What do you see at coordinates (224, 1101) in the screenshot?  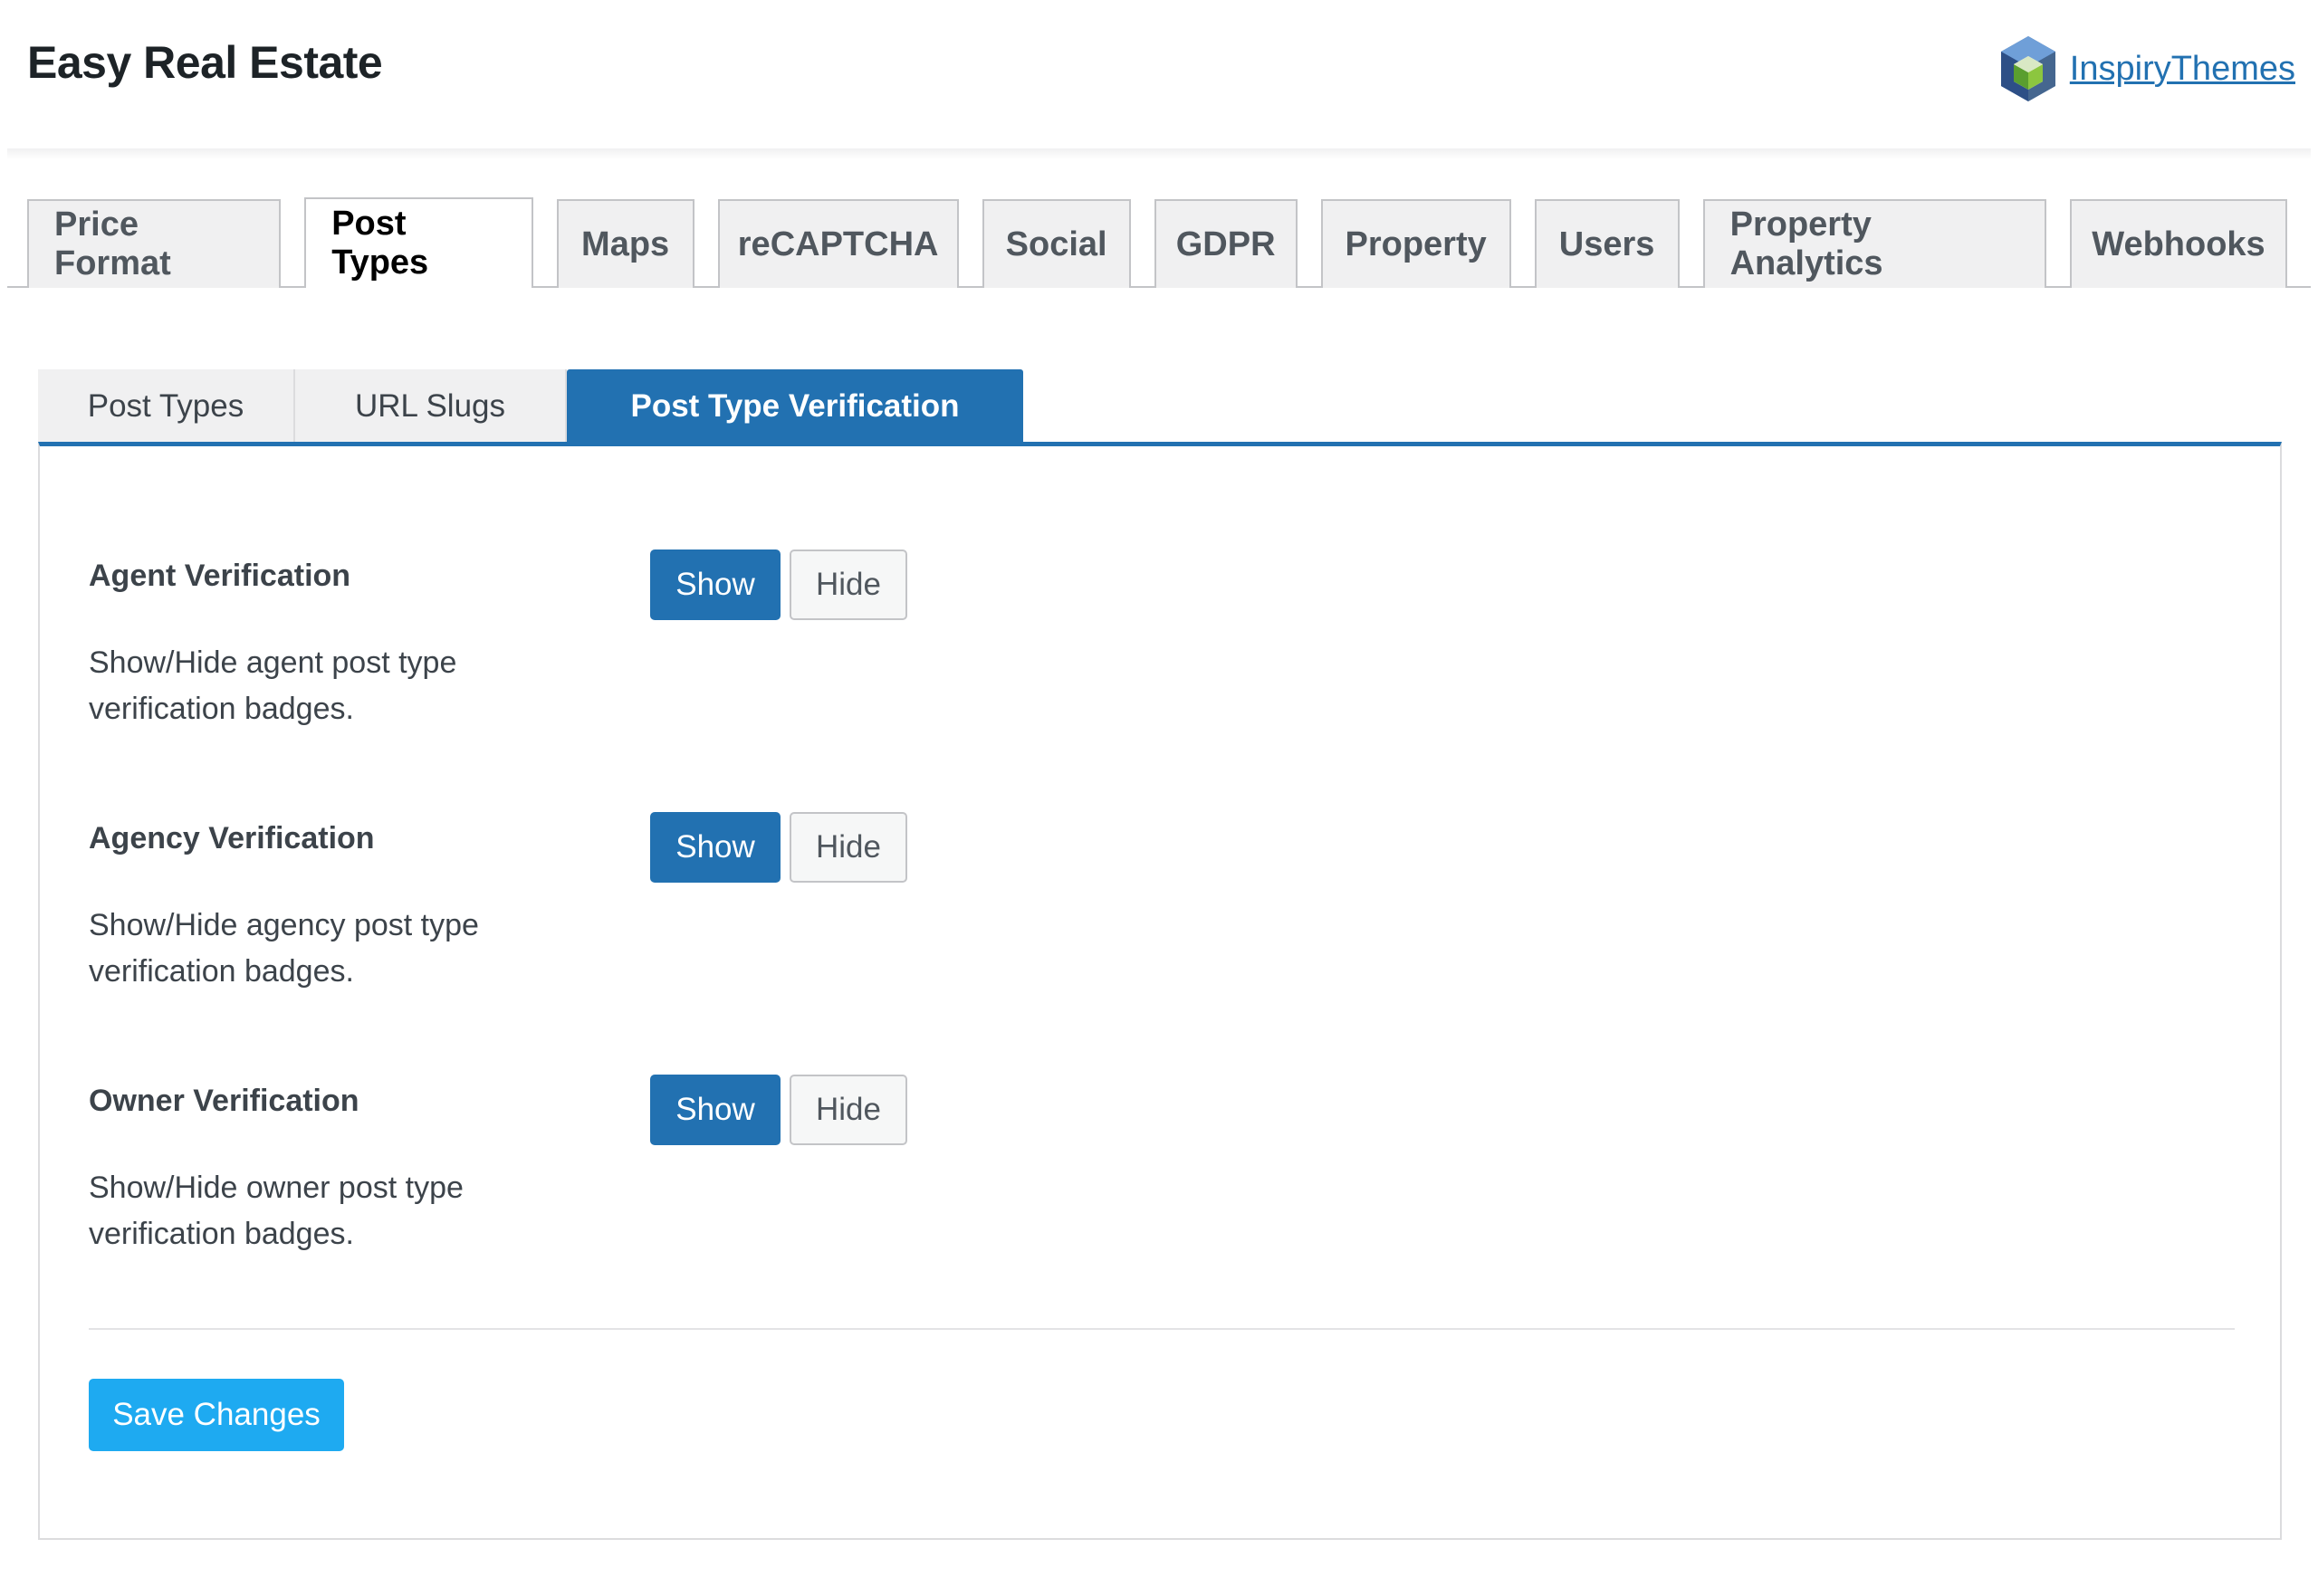 I see `setting-label: Owner Verification` at bounding box center [224, 1101].